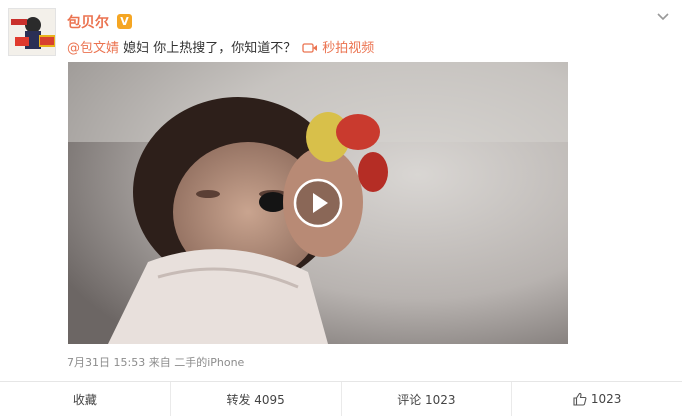  What do you see at coordinates (208, 48) in the screenshot?
I see `post-body: 媳妇 你上热搜了，你知道不？` at bounding box center [208, 48].